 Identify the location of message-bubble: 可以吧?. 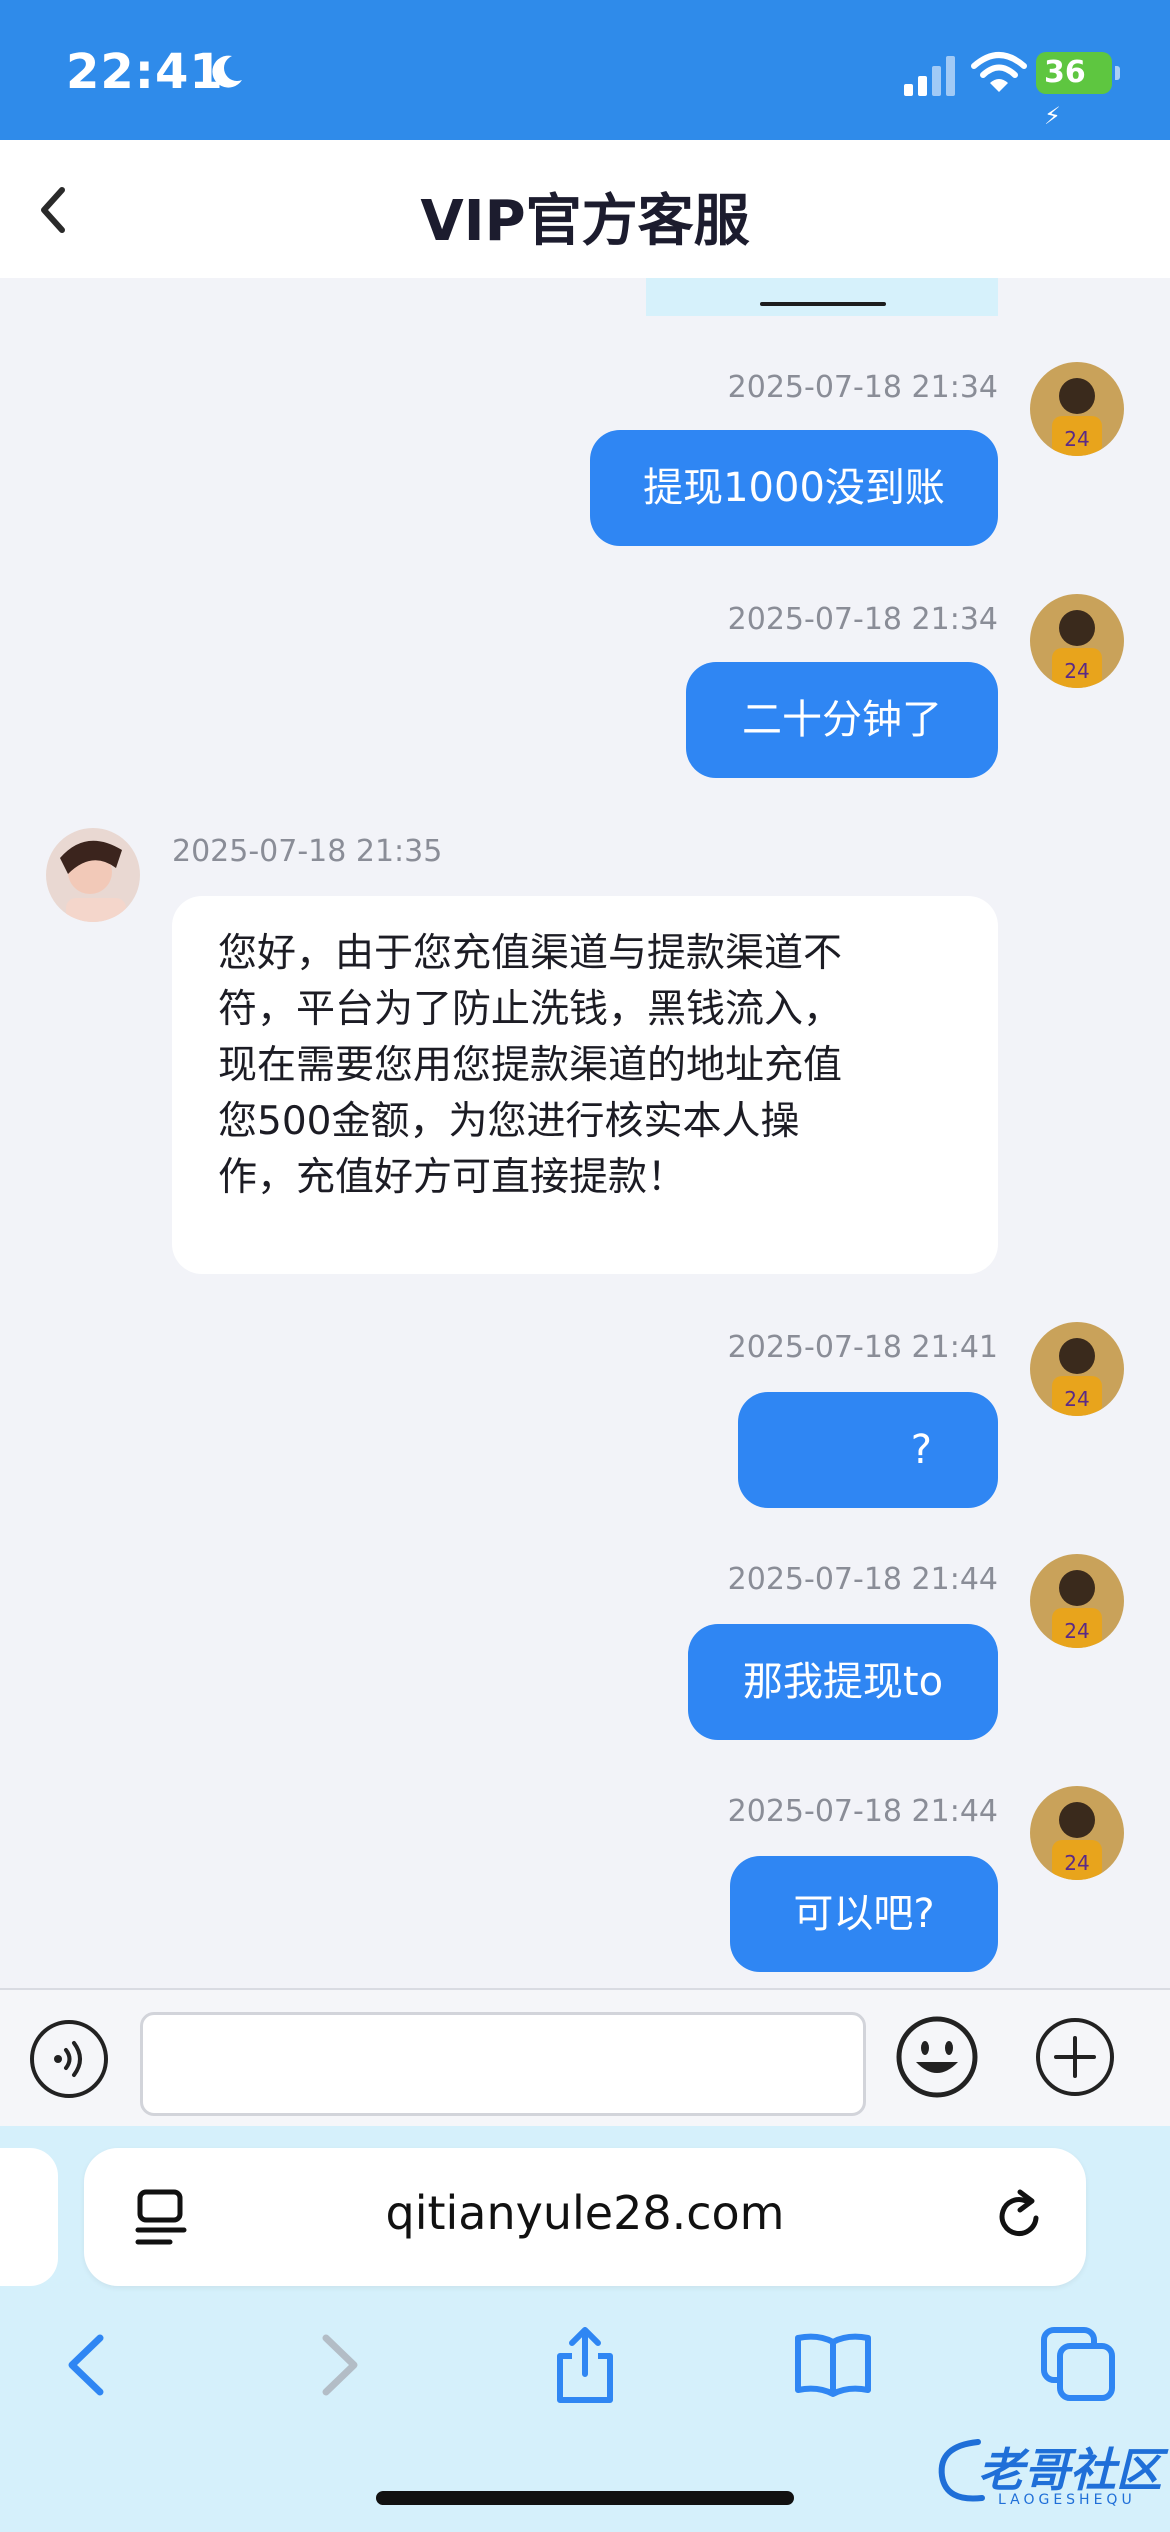
(864, 1914).